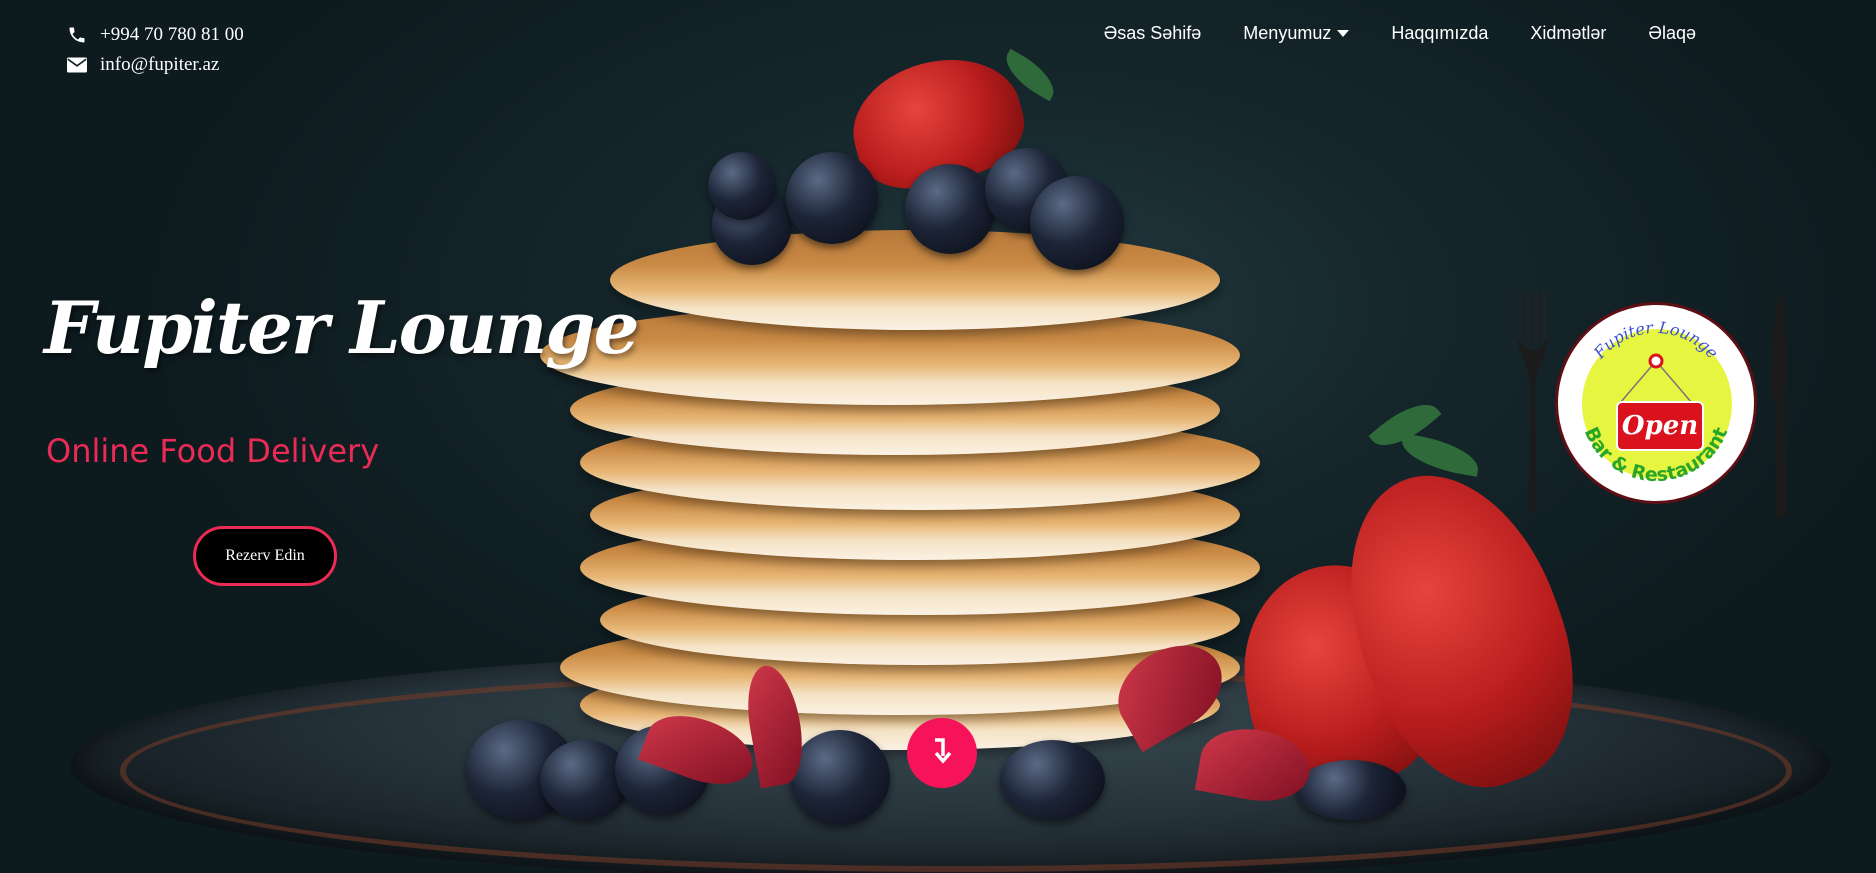 Image resolution: width=1876 pixels, height=873 pixels. Describe the element at coordinates (160, 64) in the screenshot. I see `email-address: info@fupiter.az` at that location.